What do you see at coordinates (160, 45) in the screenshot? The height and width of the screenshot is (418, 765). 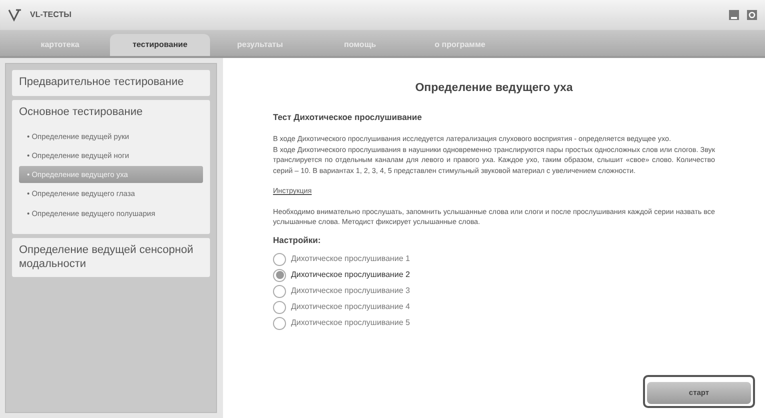 I see `tab: тестирование` at bounding box center [160, 45].